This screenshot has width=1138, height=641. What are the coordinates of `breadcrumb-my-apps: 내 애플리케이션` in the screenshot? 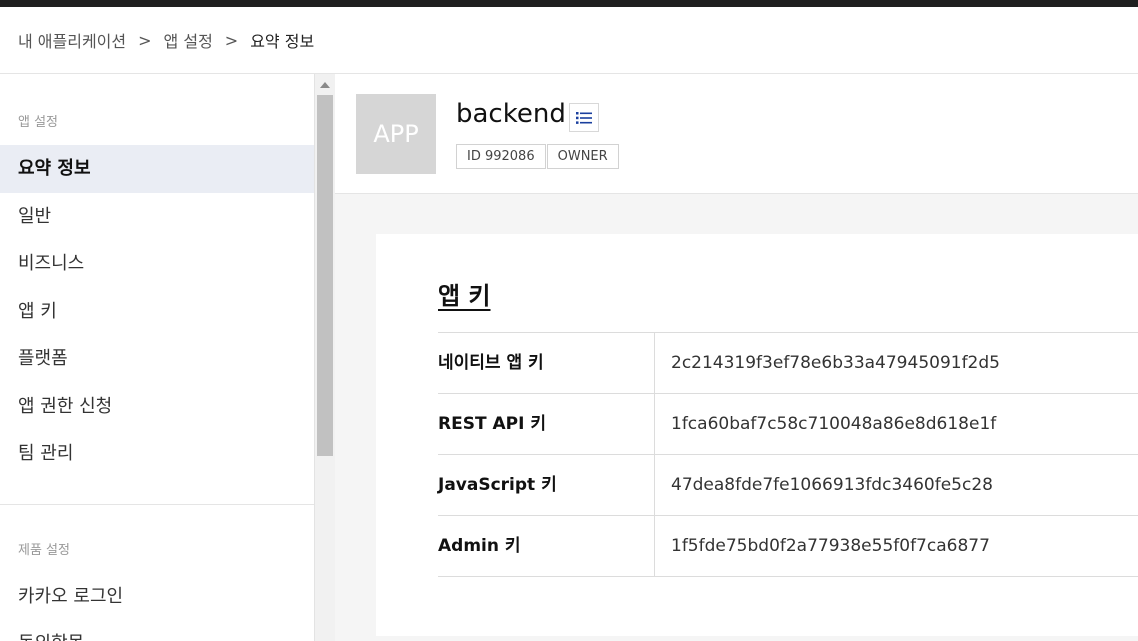 It's located at (72, 40).